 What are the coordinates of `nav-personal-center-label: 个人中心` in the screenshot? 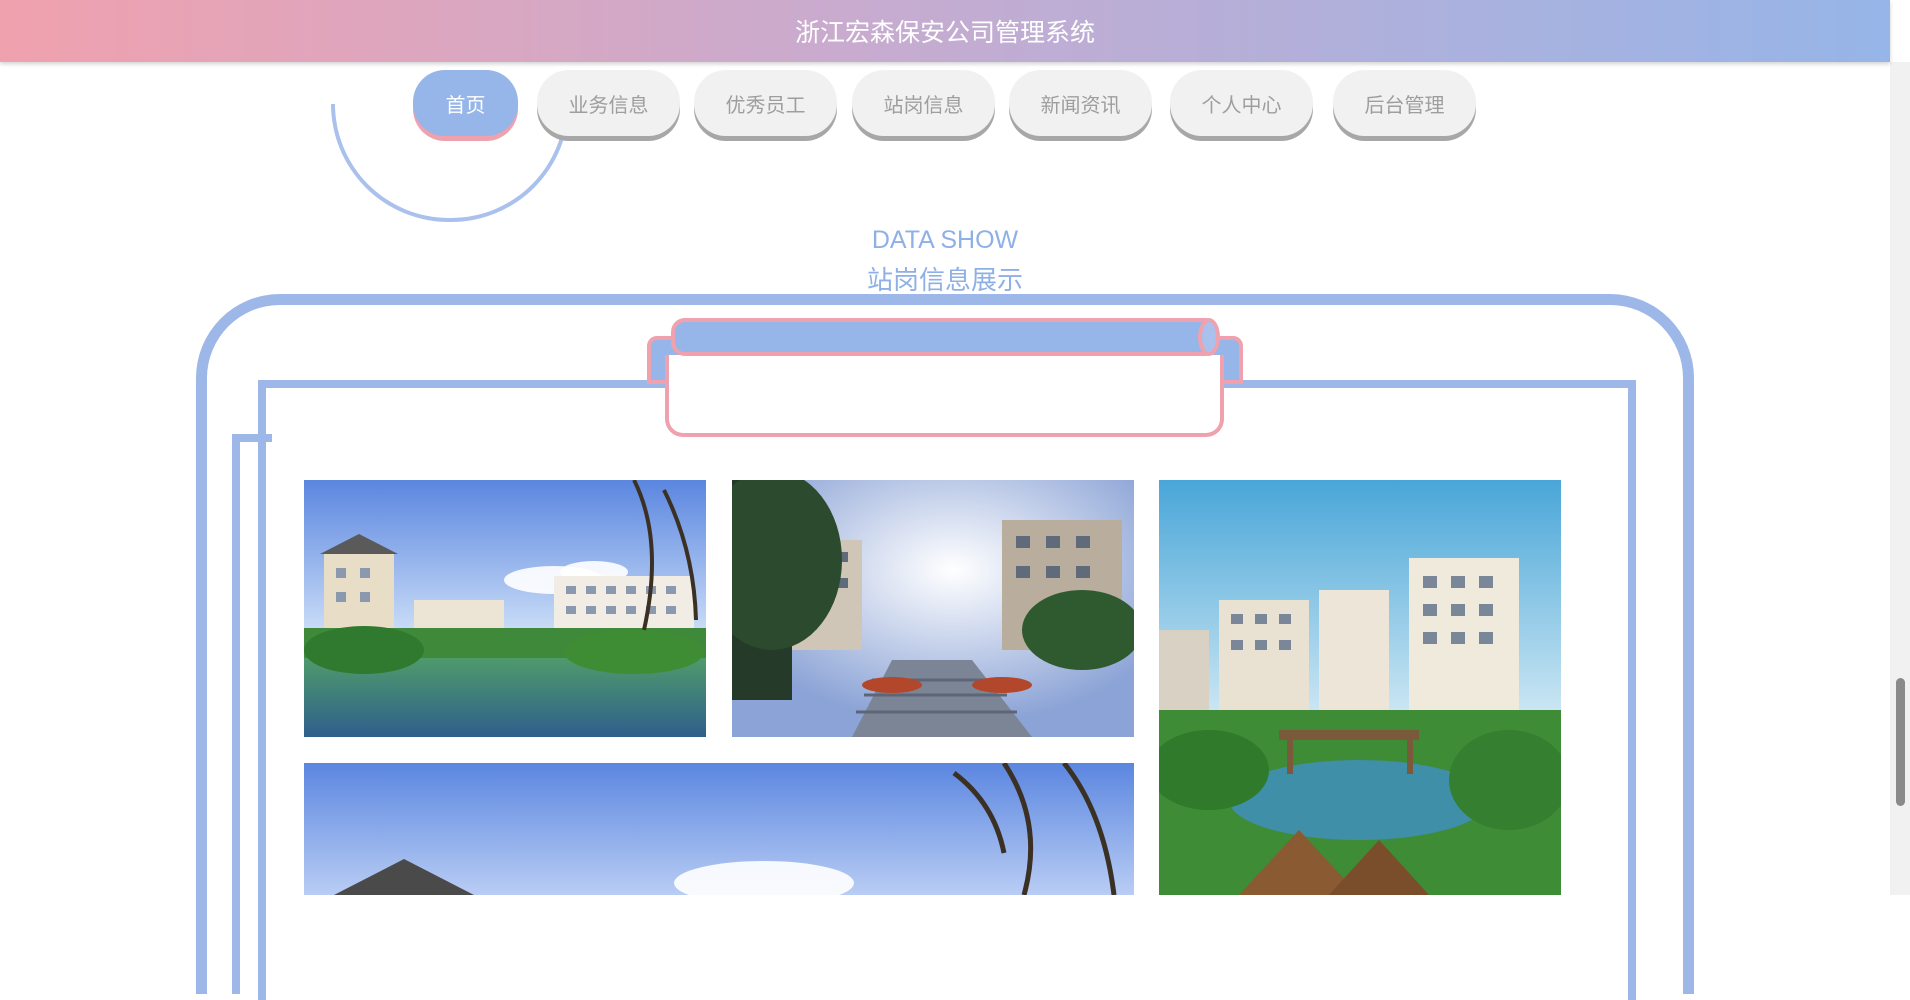 It's located at (1241, 105).